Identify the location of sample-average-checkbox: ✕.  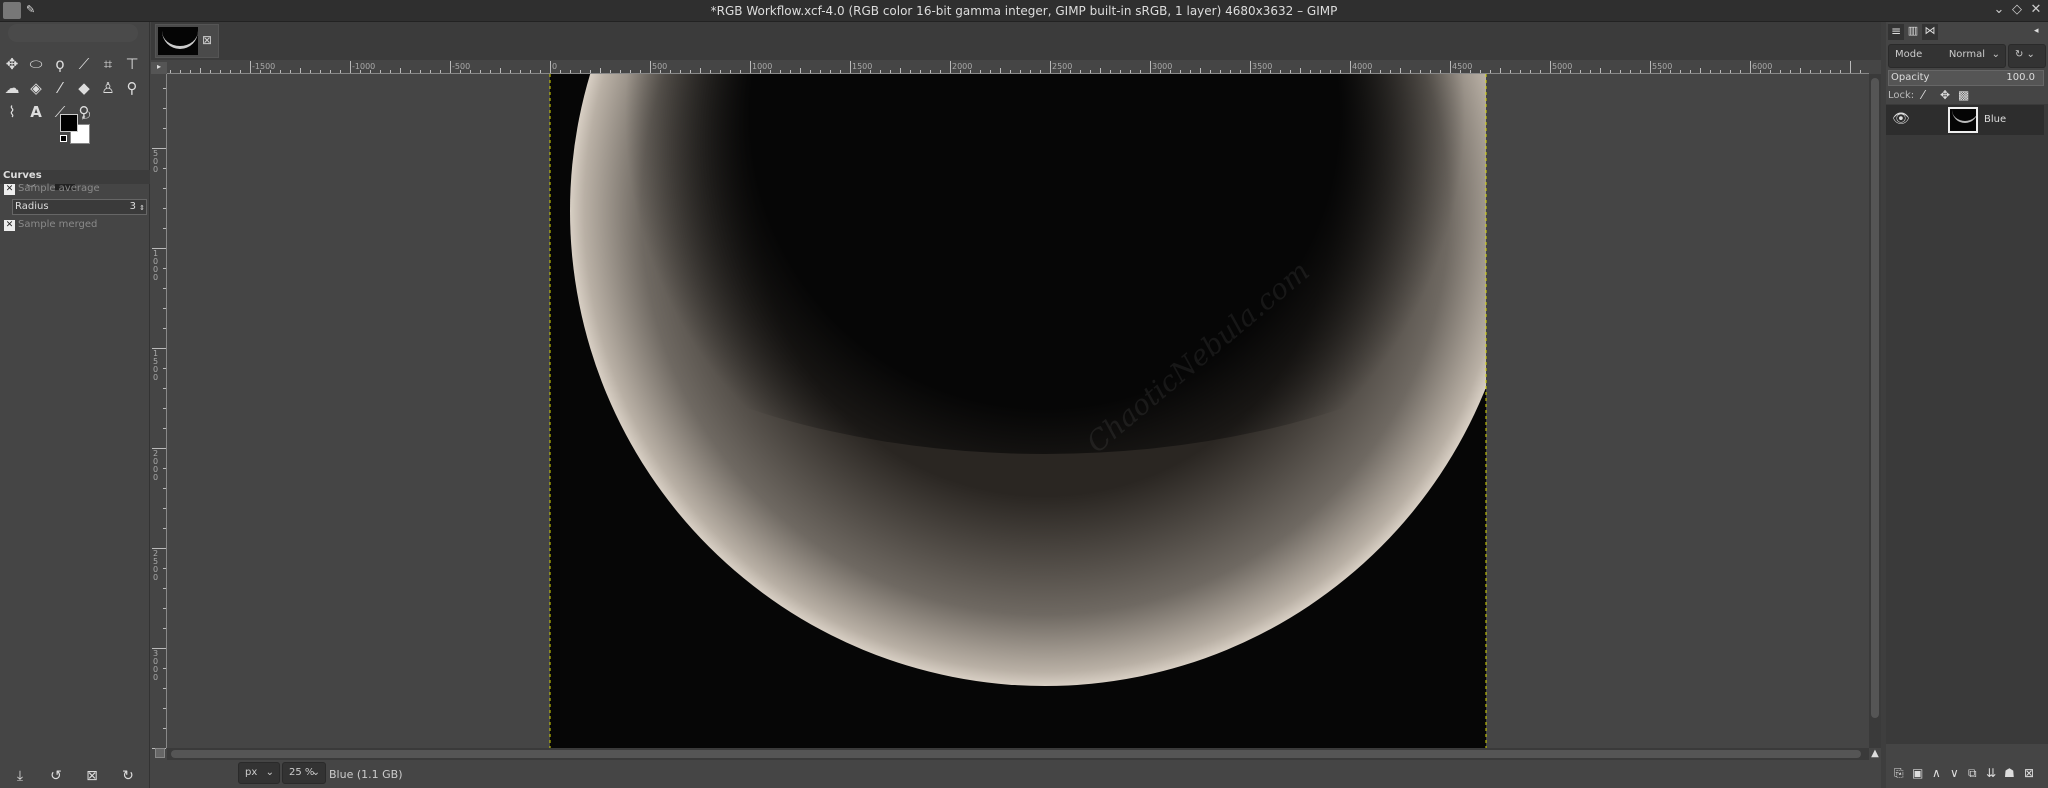
(9, 189).